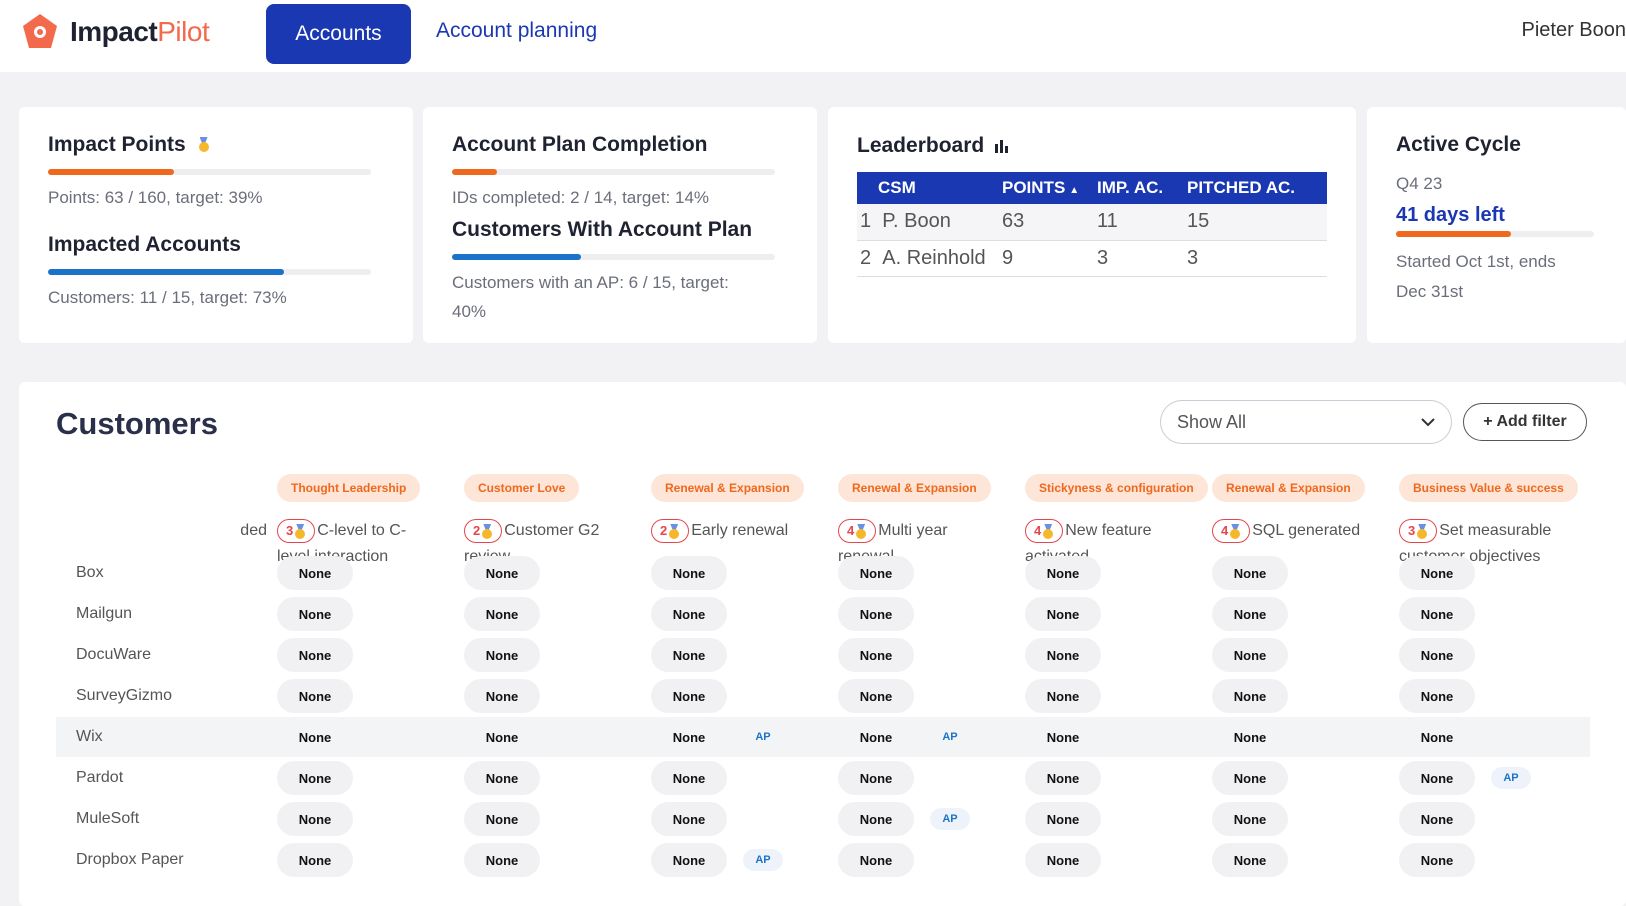  I want to click on leaderboard-header-points: POINTS ▲, so click(1049, 188).